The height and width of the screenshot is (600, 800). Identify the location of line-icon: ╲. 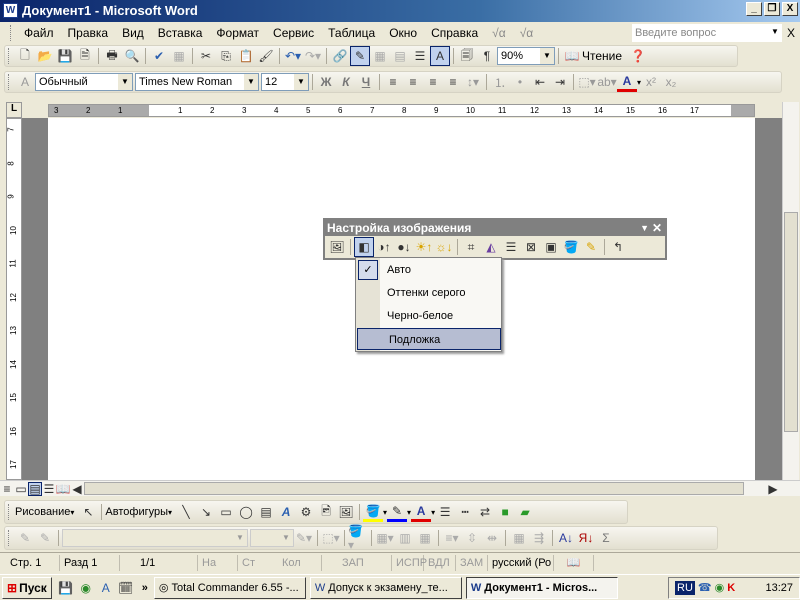
(186, 512).